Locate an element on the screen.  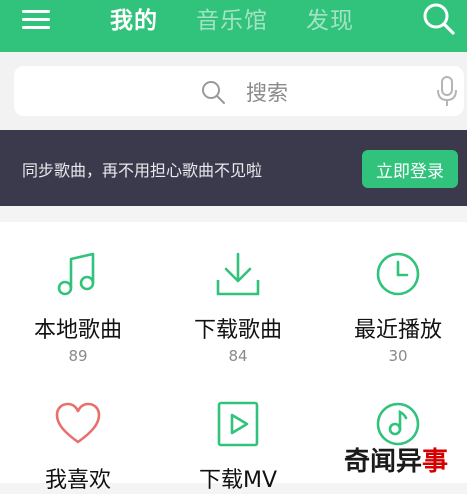
top-tabs: 我的 音乐馆 发现 is located at coordinates (251, 18).